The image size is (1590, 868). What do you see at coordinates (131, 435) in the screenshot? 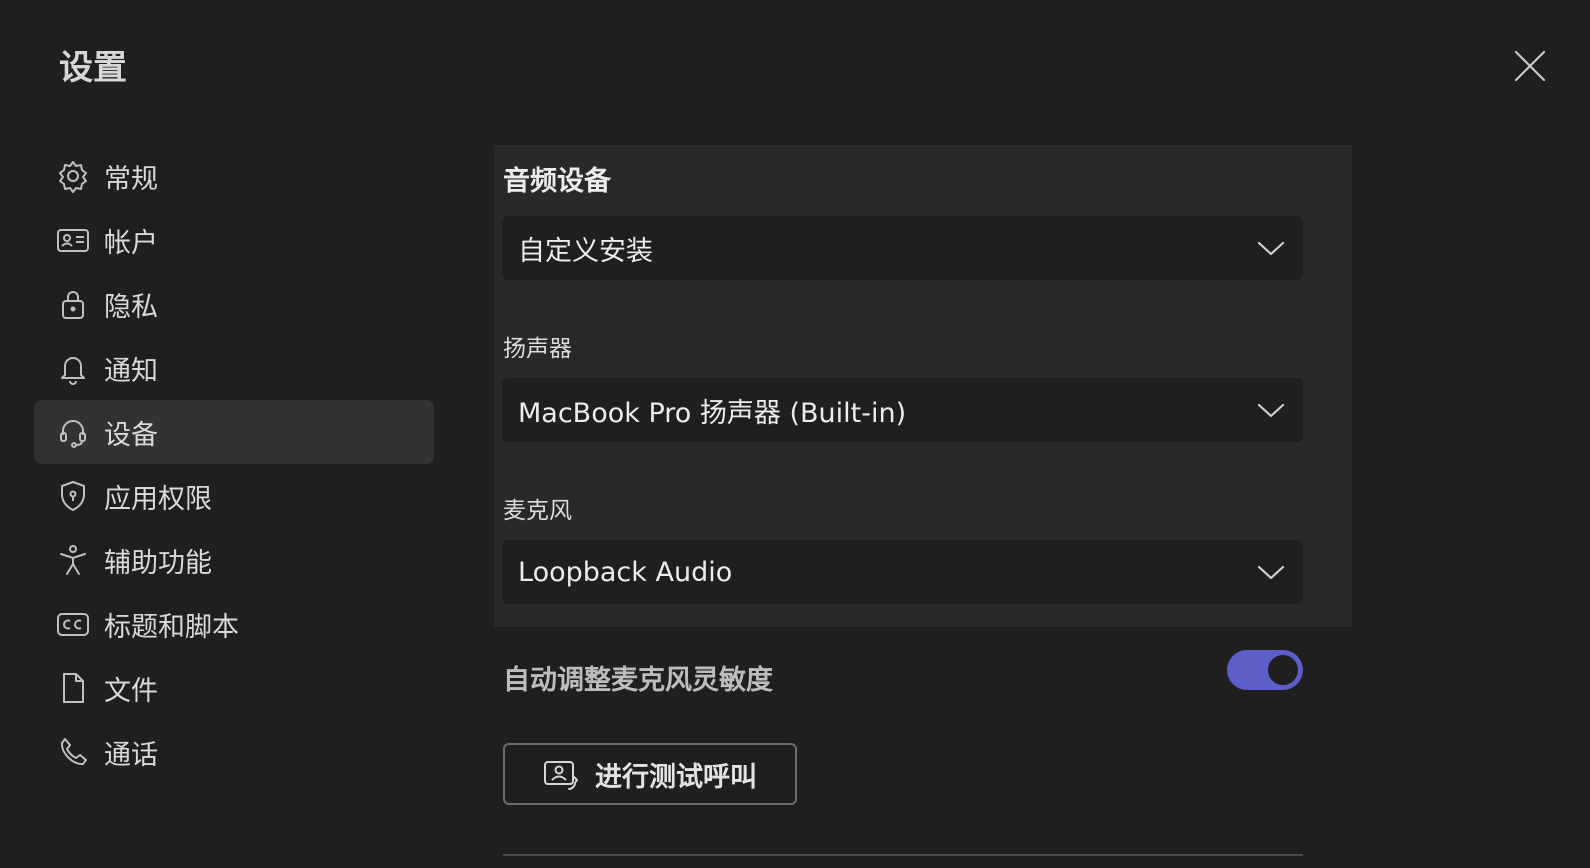
I see `sidebar-item-label: 设备` at bounding box center [131, 435].